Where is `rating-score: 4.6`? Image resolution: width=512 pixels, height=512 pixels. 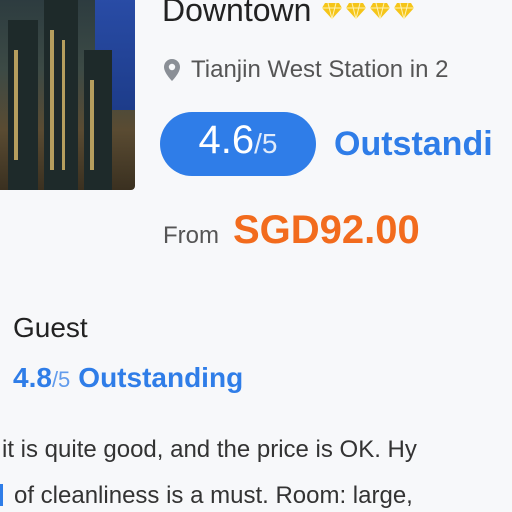
rating-score: 4.6 is located at coordinates (226, 140).